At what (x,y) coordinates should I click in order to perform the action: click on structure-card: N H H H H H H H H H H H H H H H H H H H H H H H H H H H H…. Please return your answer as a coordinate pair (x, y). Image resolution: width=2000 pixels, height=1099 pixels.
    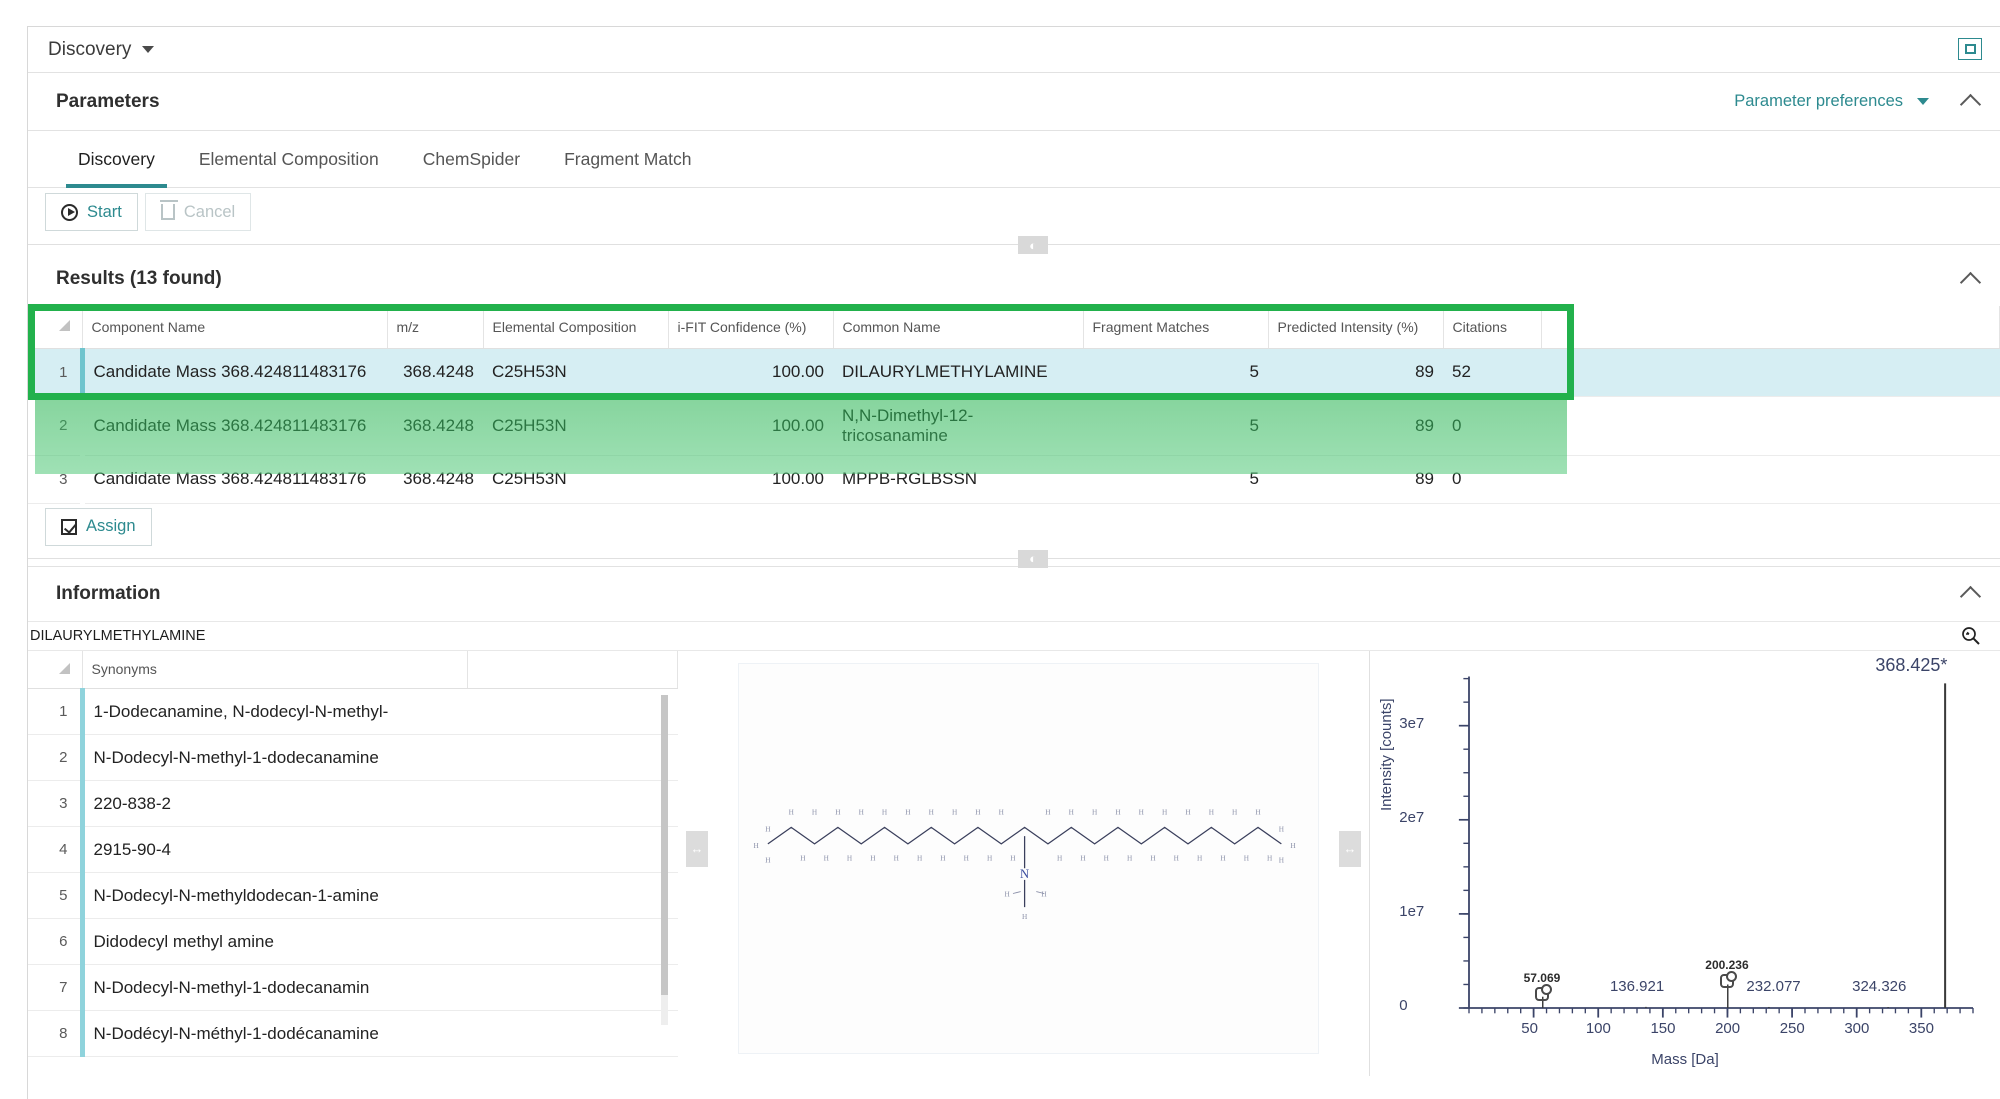
    Looking at the image, I should click on (1028, 858).